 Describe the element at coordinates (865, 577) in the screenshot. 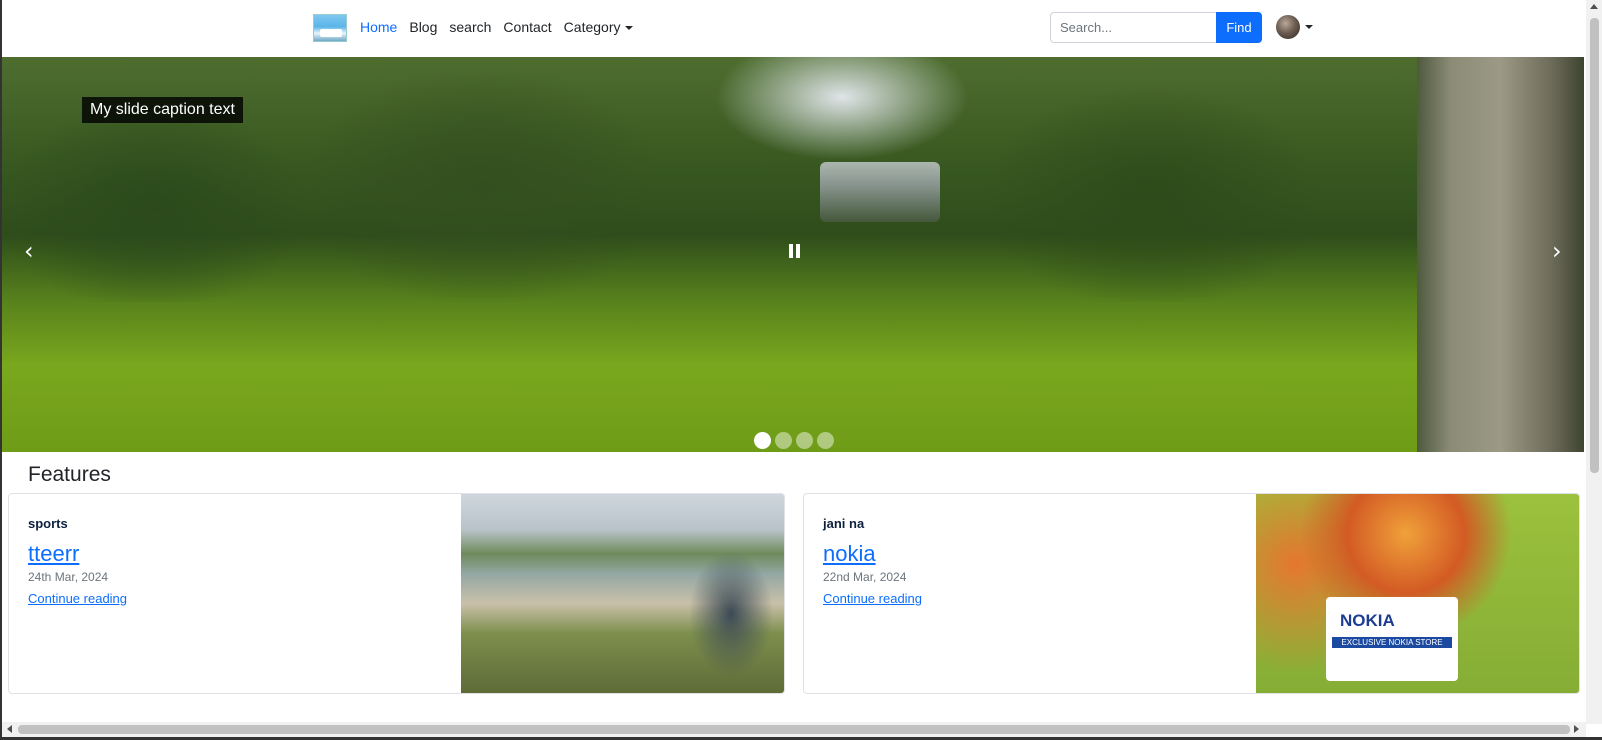

I see `card-date: 22nd Mar, 2024` at that location.